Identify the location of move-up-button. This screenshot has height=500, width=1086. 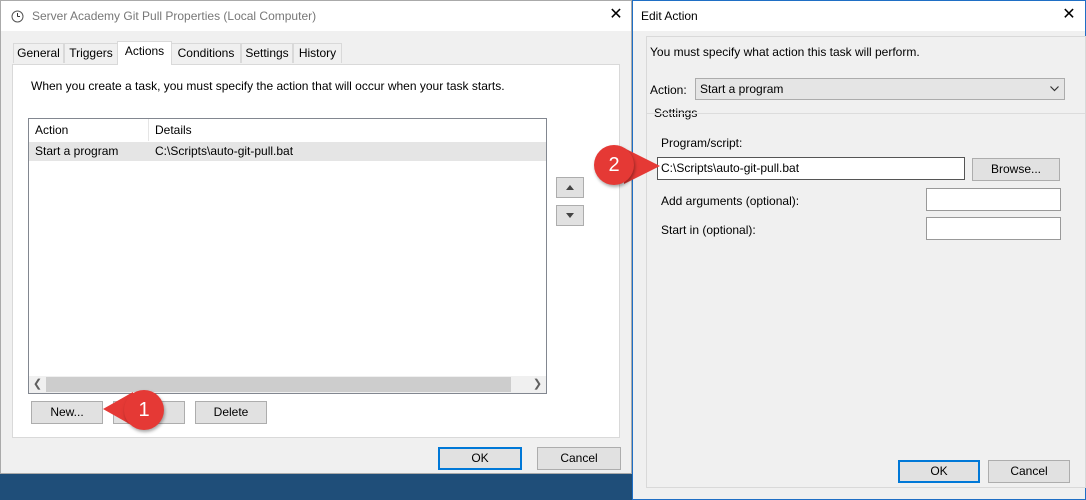
(570, 187).